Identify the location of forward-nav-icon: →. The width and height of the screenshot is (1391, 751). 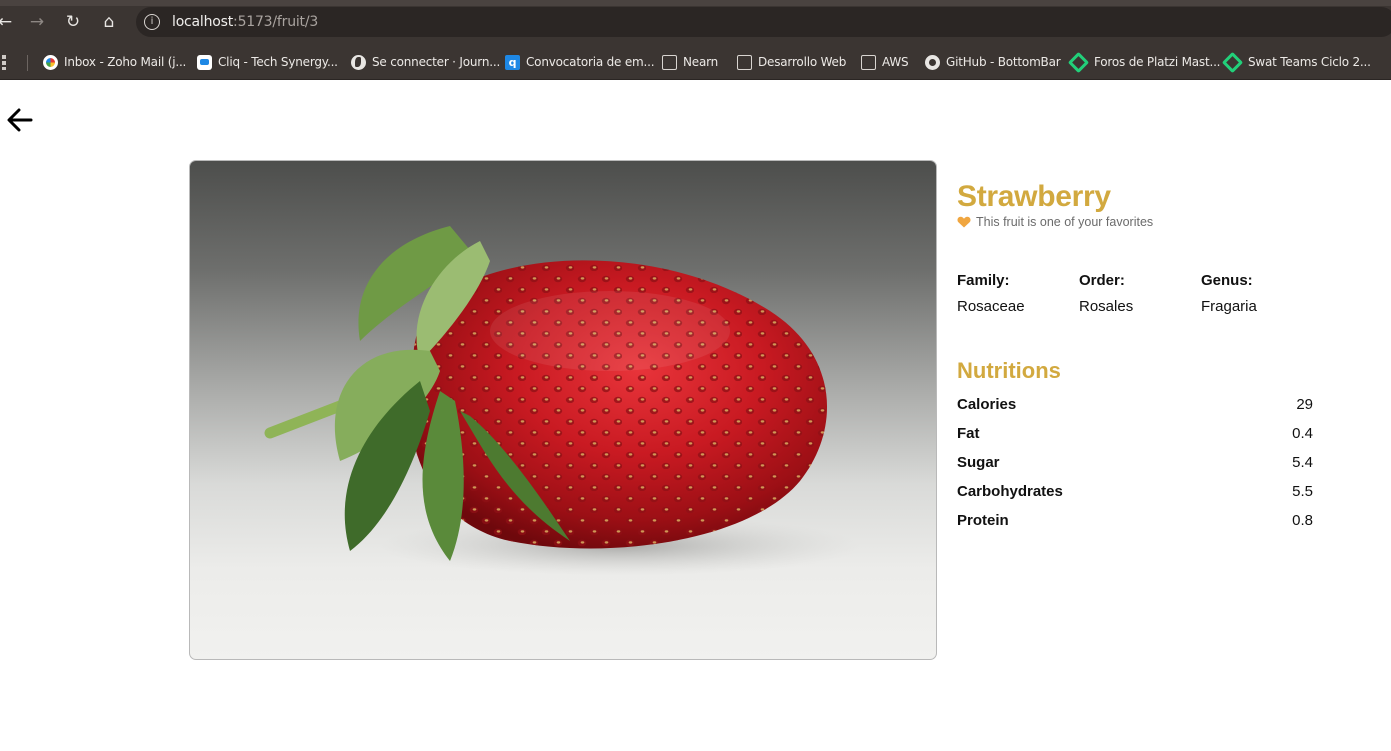
(37, 22).